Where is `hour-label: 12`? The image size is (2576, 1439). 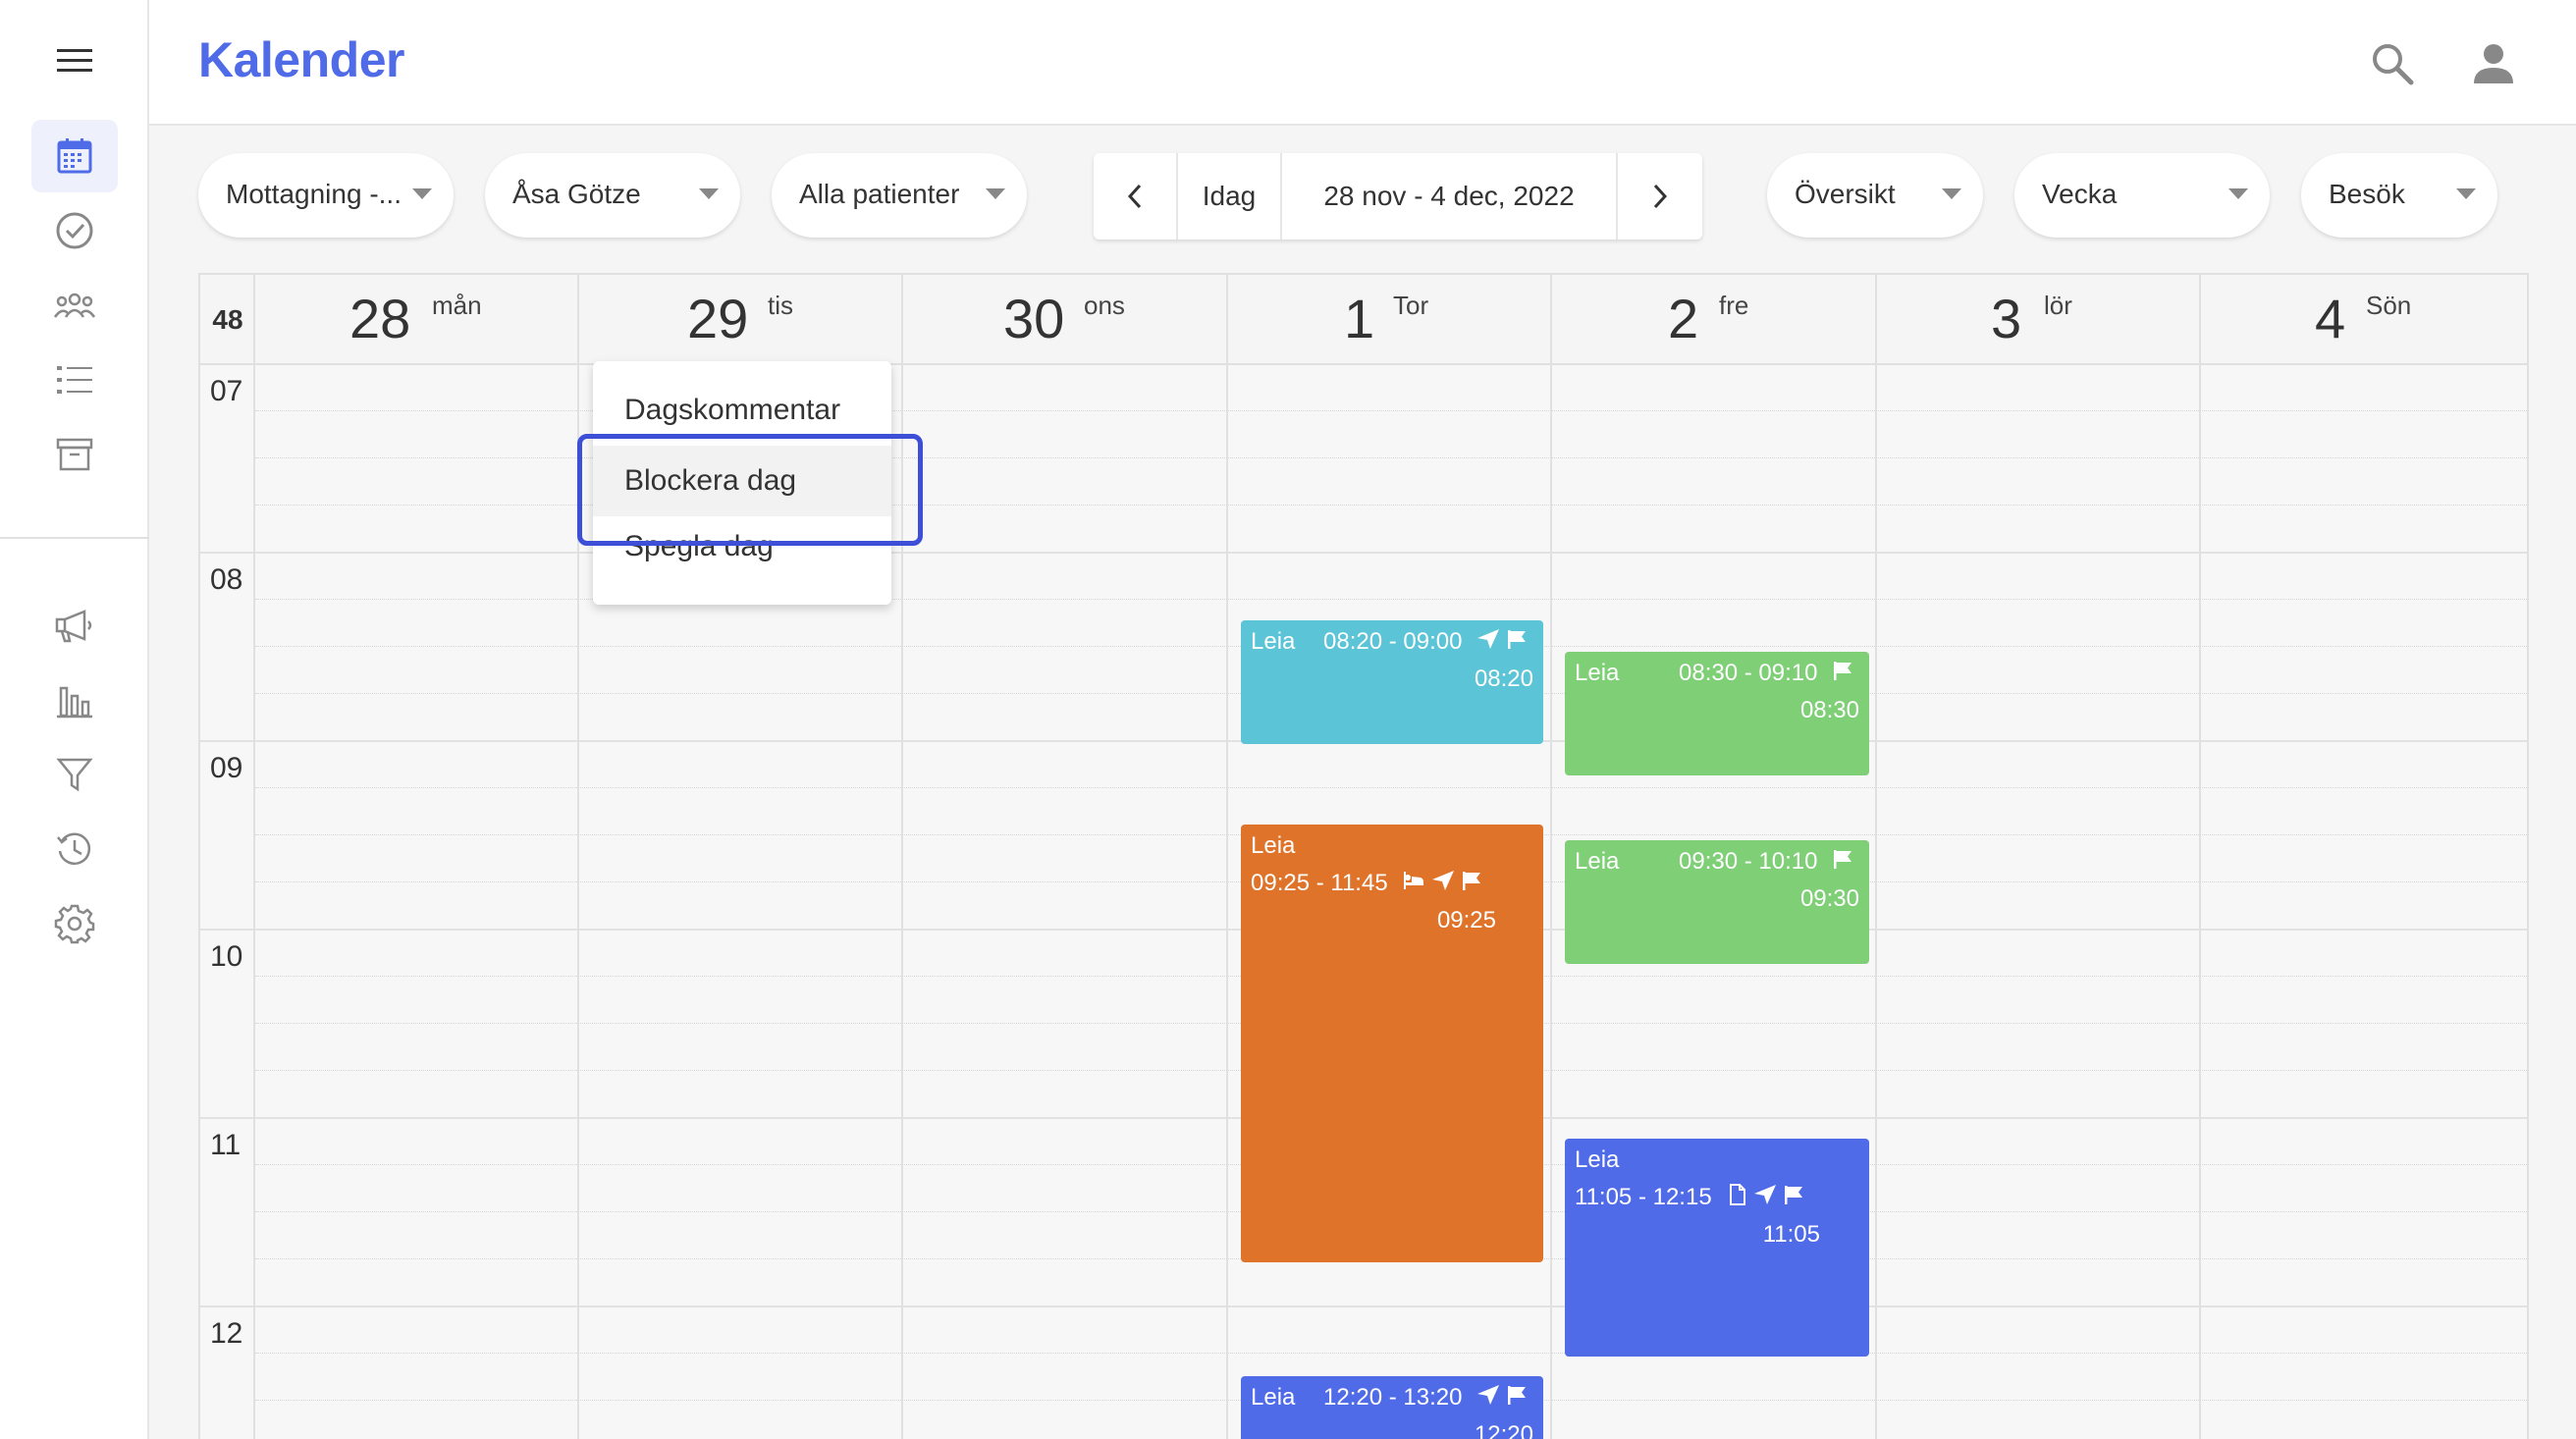 hour-label: 12 is located at coordinates (226, 1333).